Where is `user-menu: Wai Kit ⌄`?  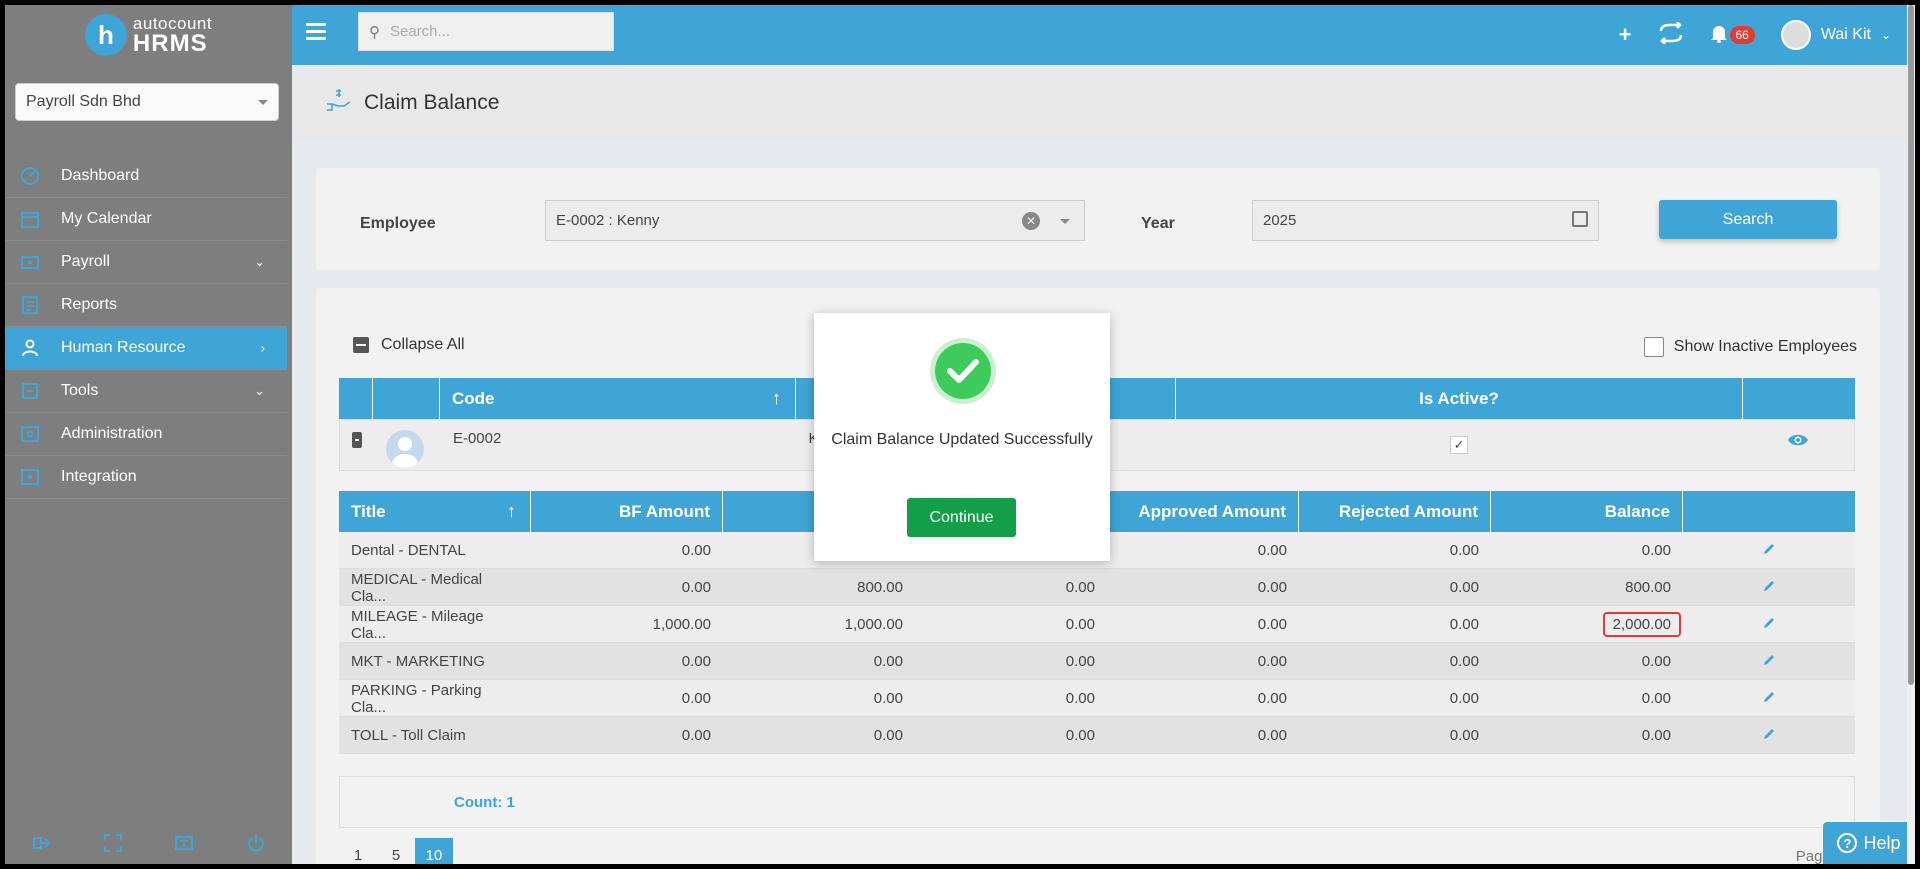
user-menu: Wai Kit ⌄ is located at coordinates (1835, 35).